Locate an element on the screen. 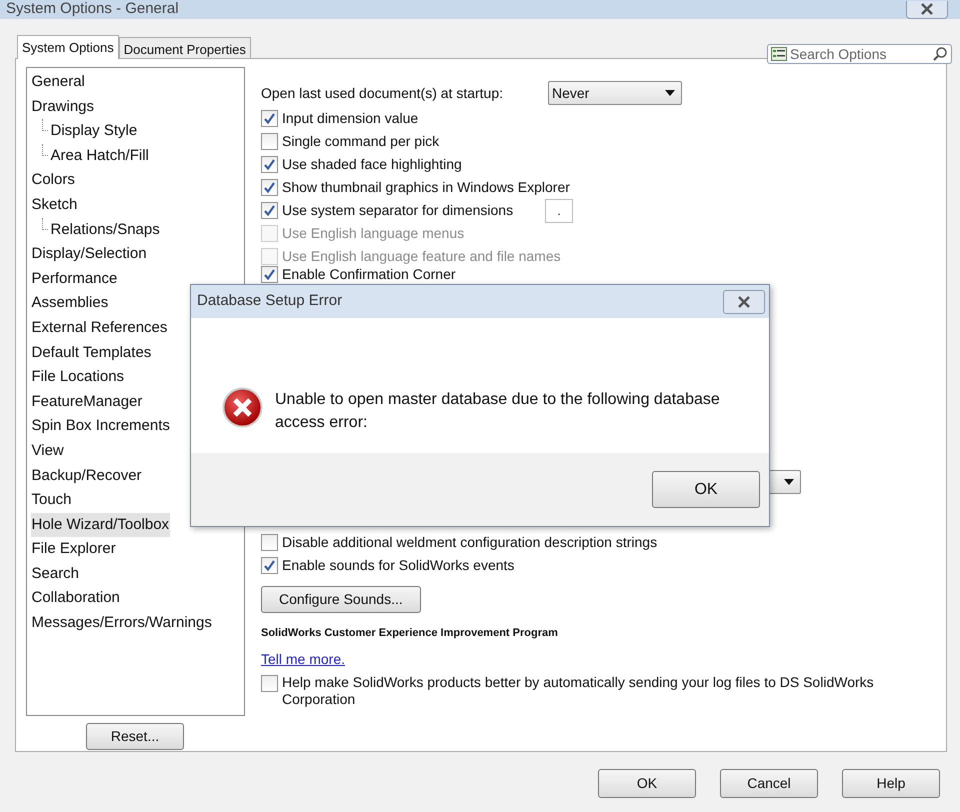 This screenshot has height=812, width=960. checkbox-label: Use system separator for dimensions is located at coordinates (398, 210).